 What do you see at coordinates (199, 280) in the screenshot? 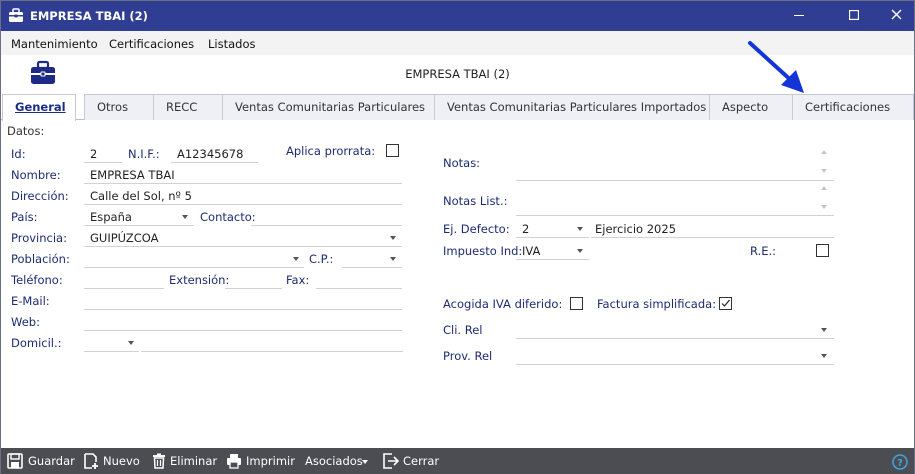
I see `extension-label: Extensión:` at bounding box center [199, 280].